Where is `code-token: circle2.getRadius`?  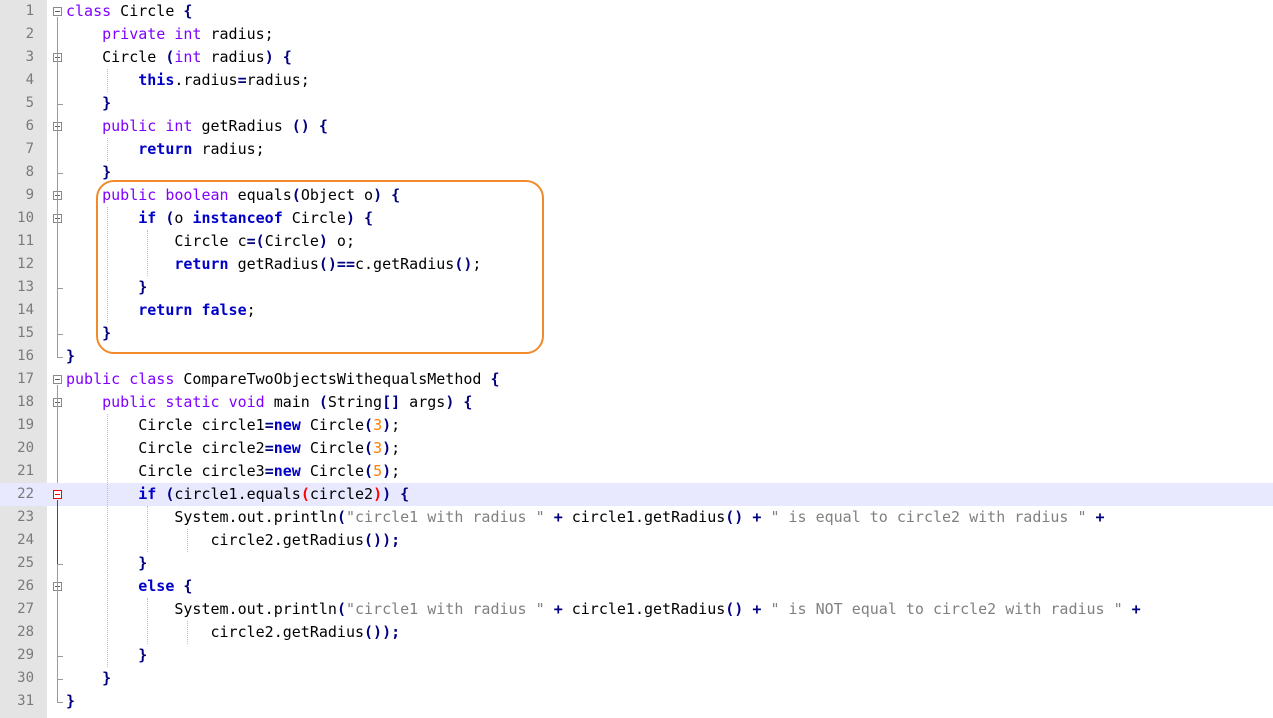 code-token: circle2.getRadius is located at coordinates (215, 632).